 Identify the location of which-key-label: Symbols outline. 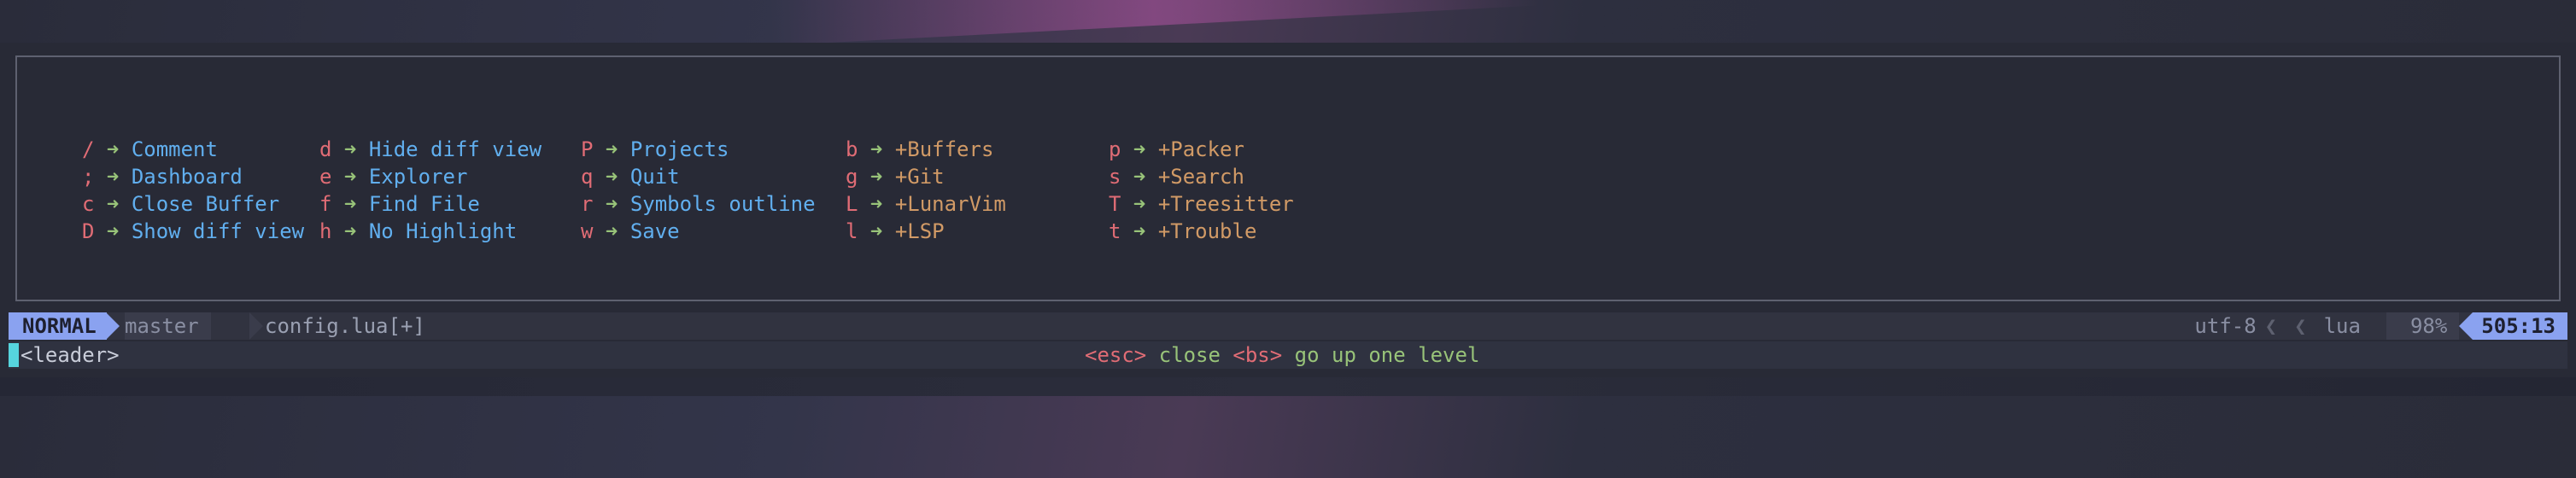
(722, 204).